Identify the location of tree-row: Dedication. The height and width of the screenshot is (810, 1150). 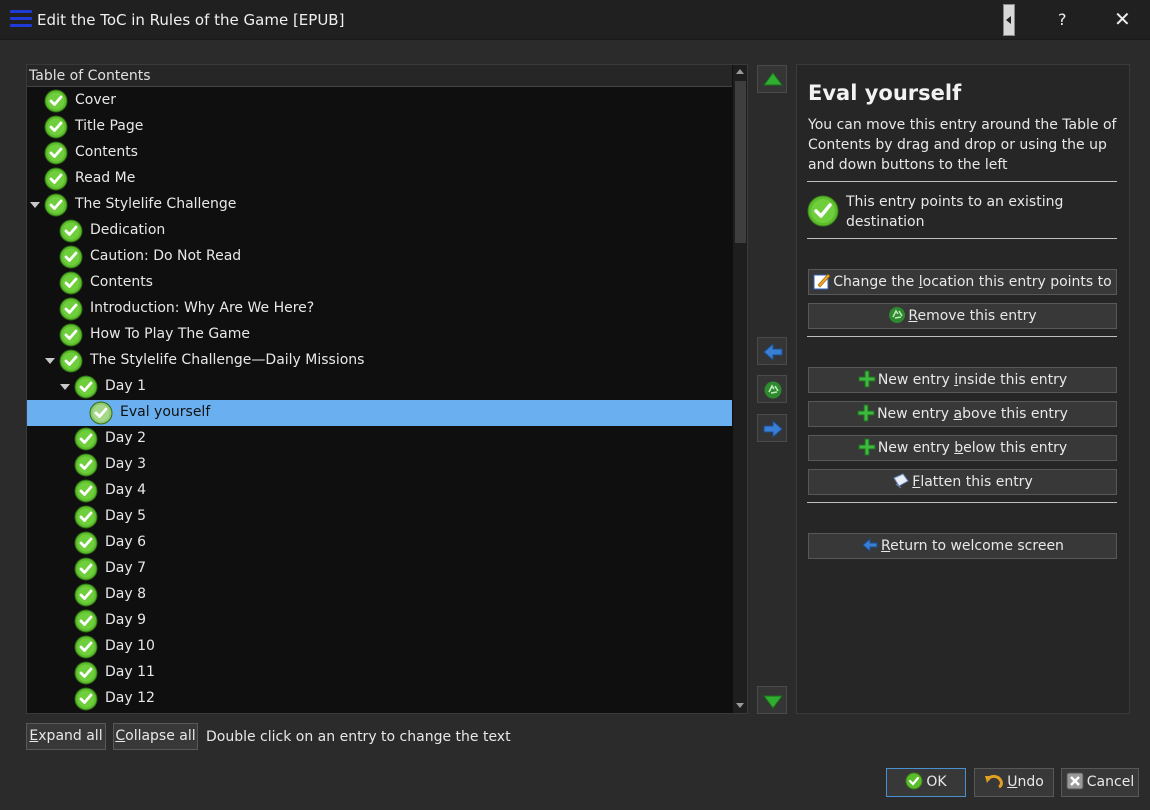
(379, 231).